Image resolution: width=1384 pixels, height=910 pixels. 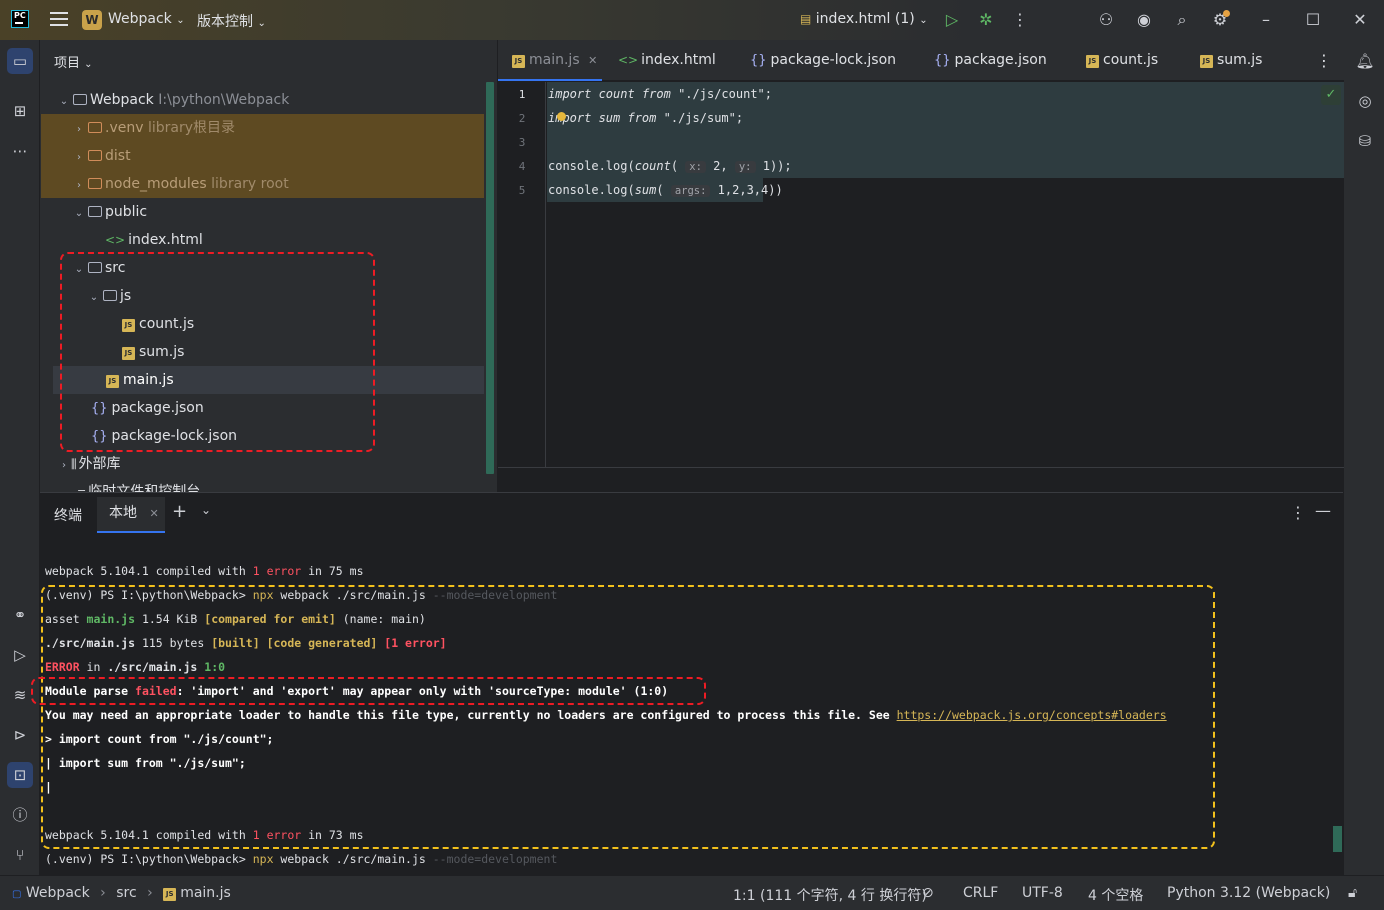 I want to click on tab-local-terminal: 本地 ✕, so click(x=131, y=515).